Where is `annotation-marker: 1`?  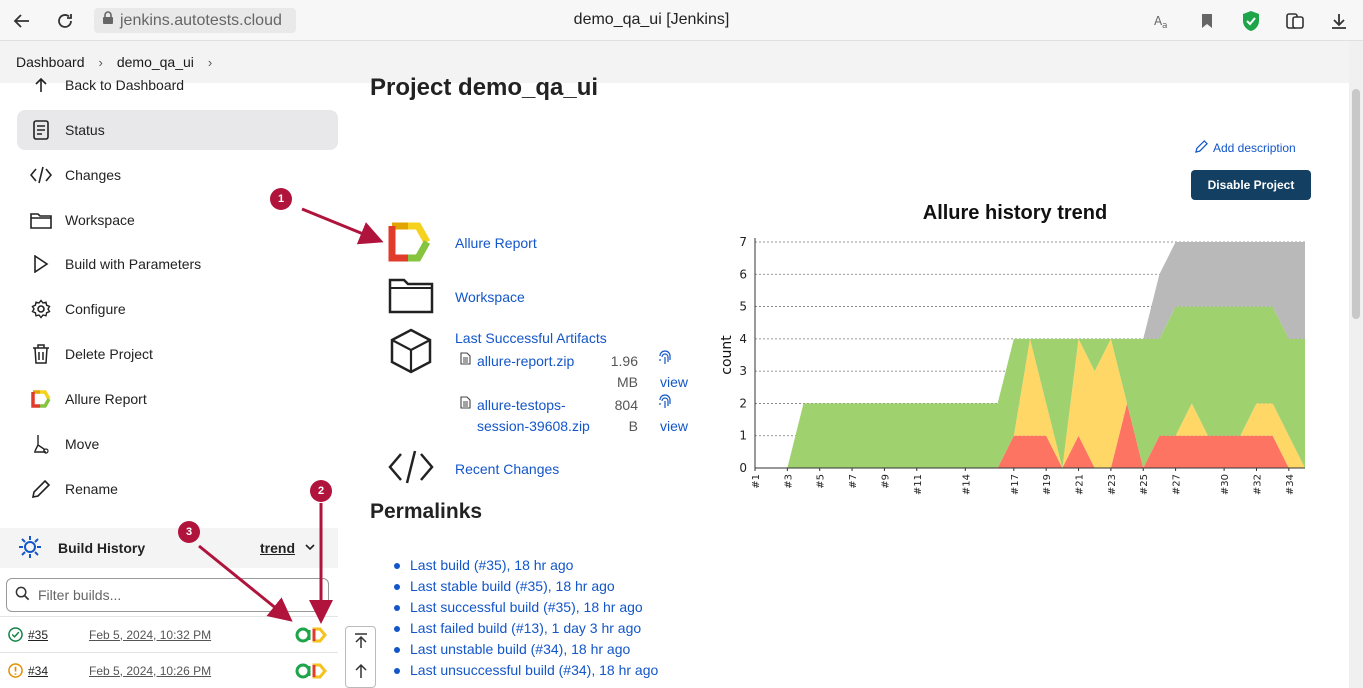 annotation-marker: 1 is located at coordinates (281, 199).